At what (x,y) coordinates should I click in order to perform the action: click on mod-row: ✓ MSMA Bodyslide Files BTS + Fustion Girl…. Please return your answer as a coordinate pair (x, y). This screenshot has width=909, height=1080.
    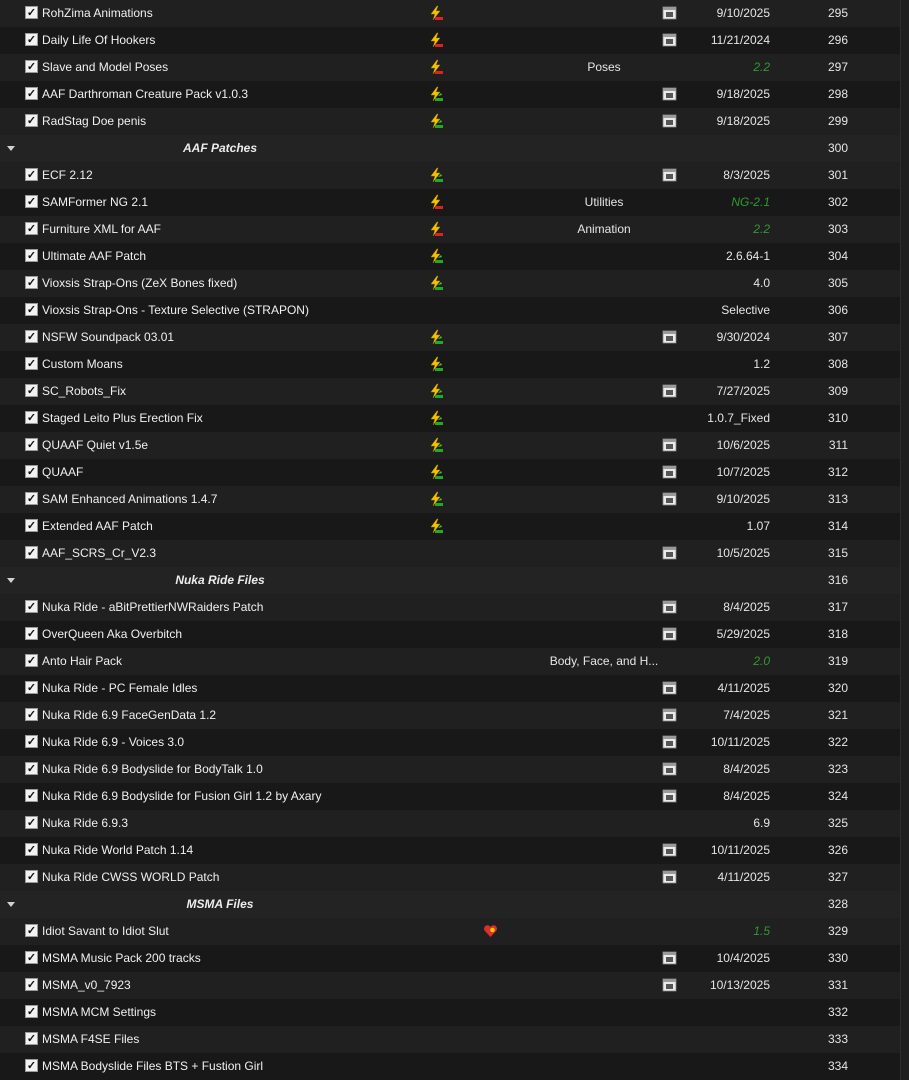
    Looking at the image, I should click on (450, 1066).